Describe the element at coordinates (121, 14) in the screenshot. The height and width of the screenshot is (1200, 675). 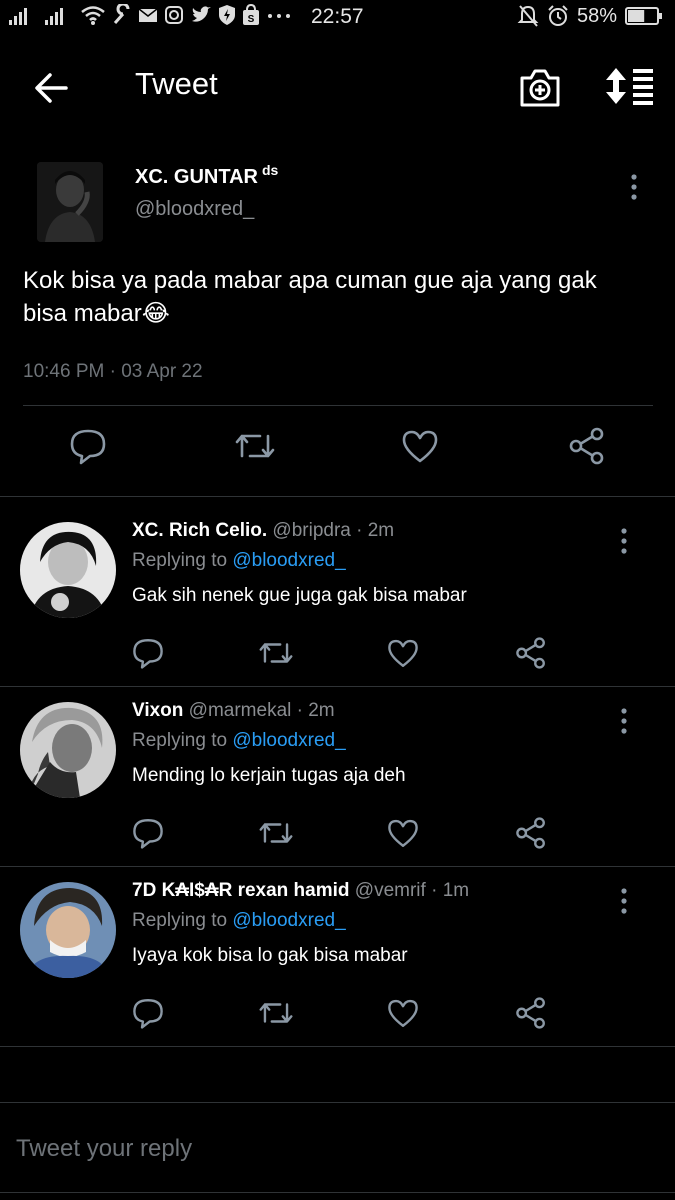
I see `wrench-icon` at that location.